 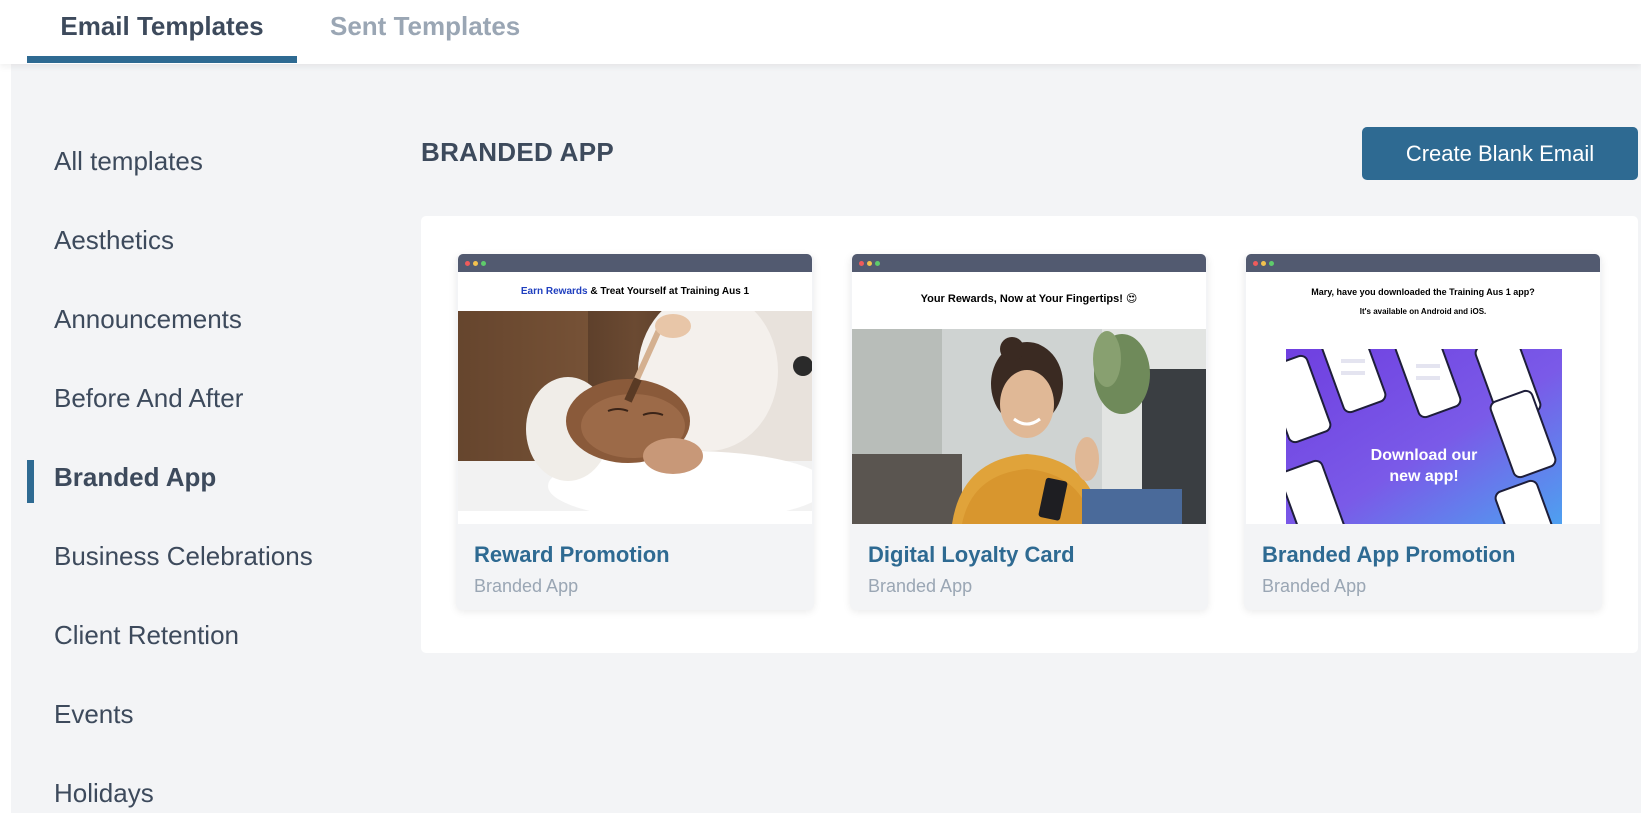 I want to click on create-blank-email-button: Create Blank Email, so click(x=1500, y=153).